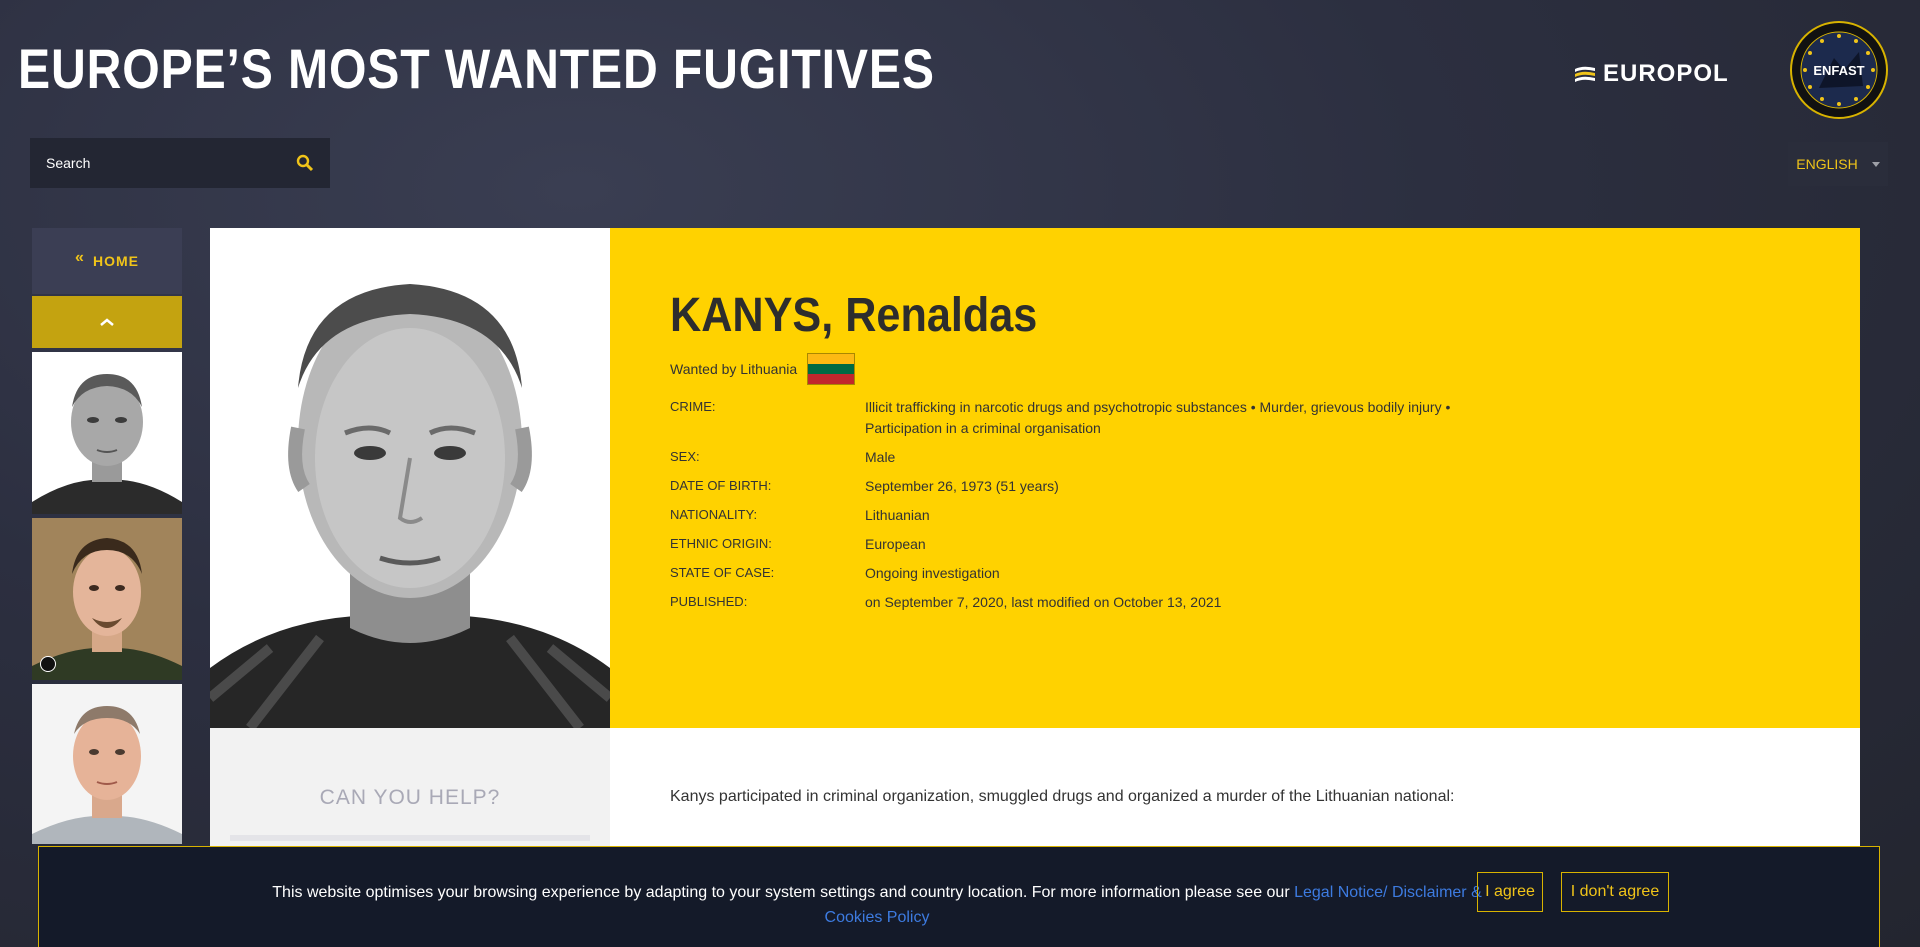 The width and height of the screenshot is (1920, 947). What do you see at coordinates (722, 572) in the screenshot?
I see `detail-label: STATE OF CASE:` at bounding box center [722, 572].